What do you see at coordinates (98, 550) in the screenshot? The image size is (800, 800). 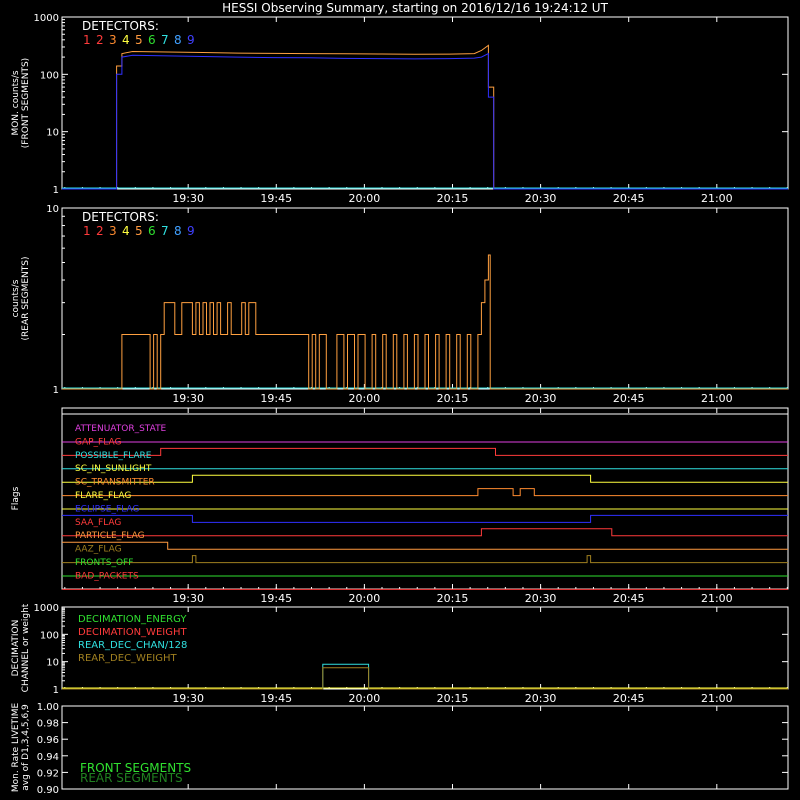 I see `flag-label-aaz_flag: AAZ_FLAG` at bounding box center [98, 550].